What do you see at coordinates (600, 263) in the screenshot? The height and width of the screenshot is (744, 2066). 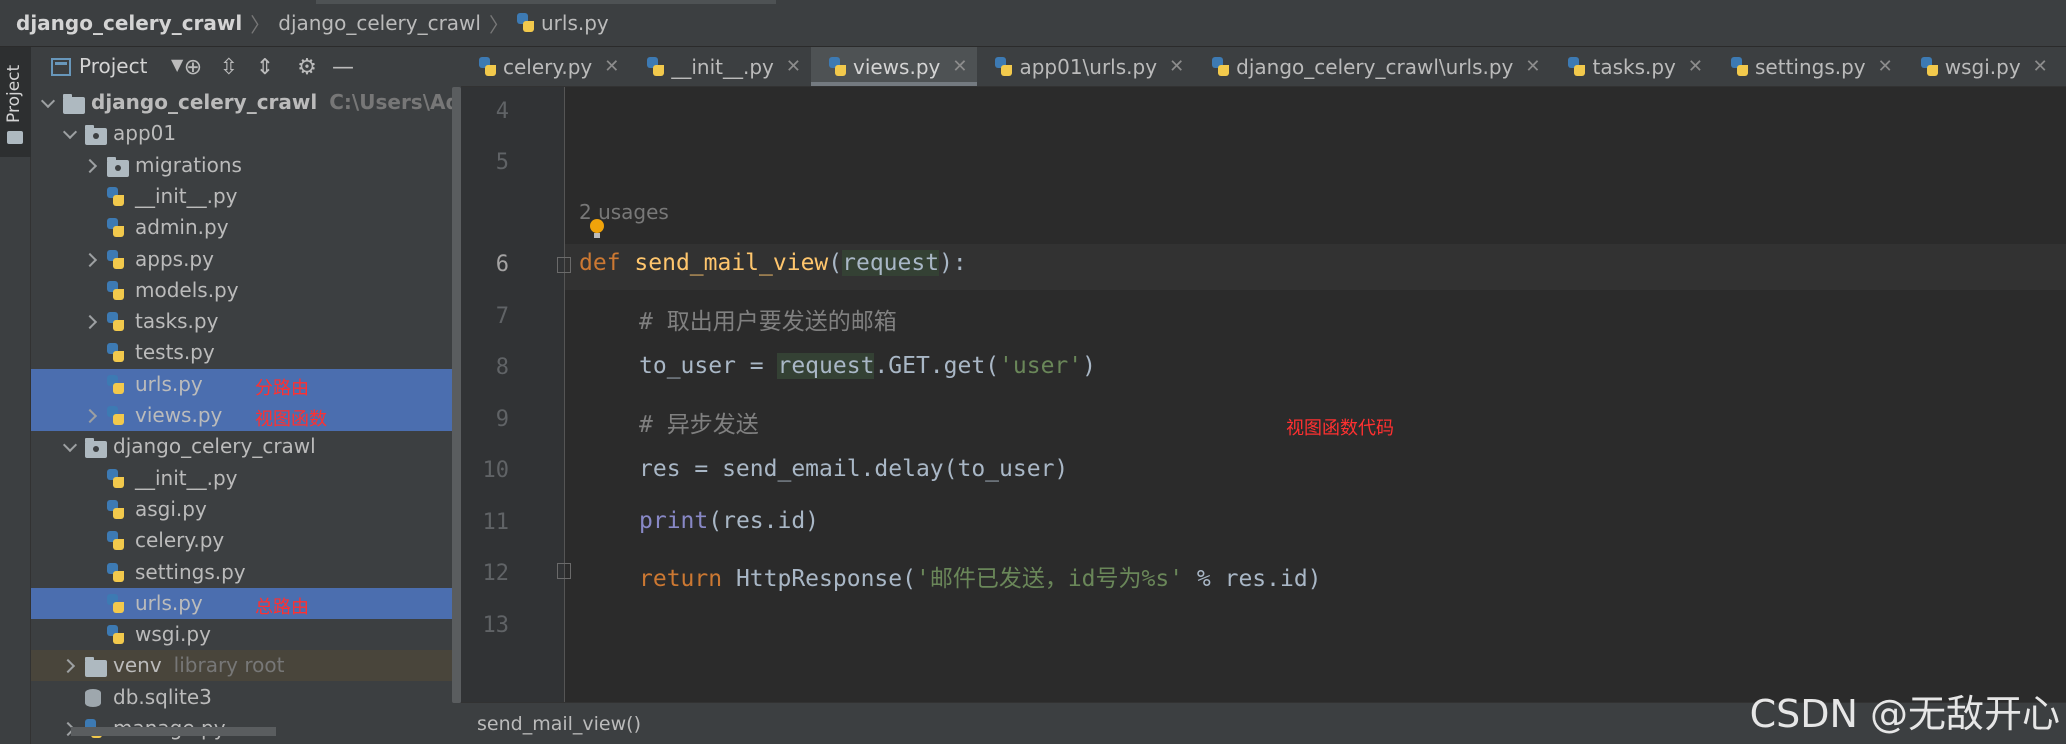 I see `keyword: def` at bounding box center [600, 263].